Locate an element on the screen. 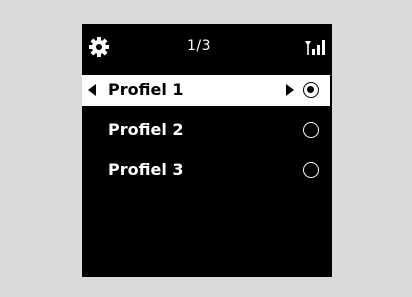 This screenshot has height=297, width=412. gear-icon is located at coordinates (99, 47).